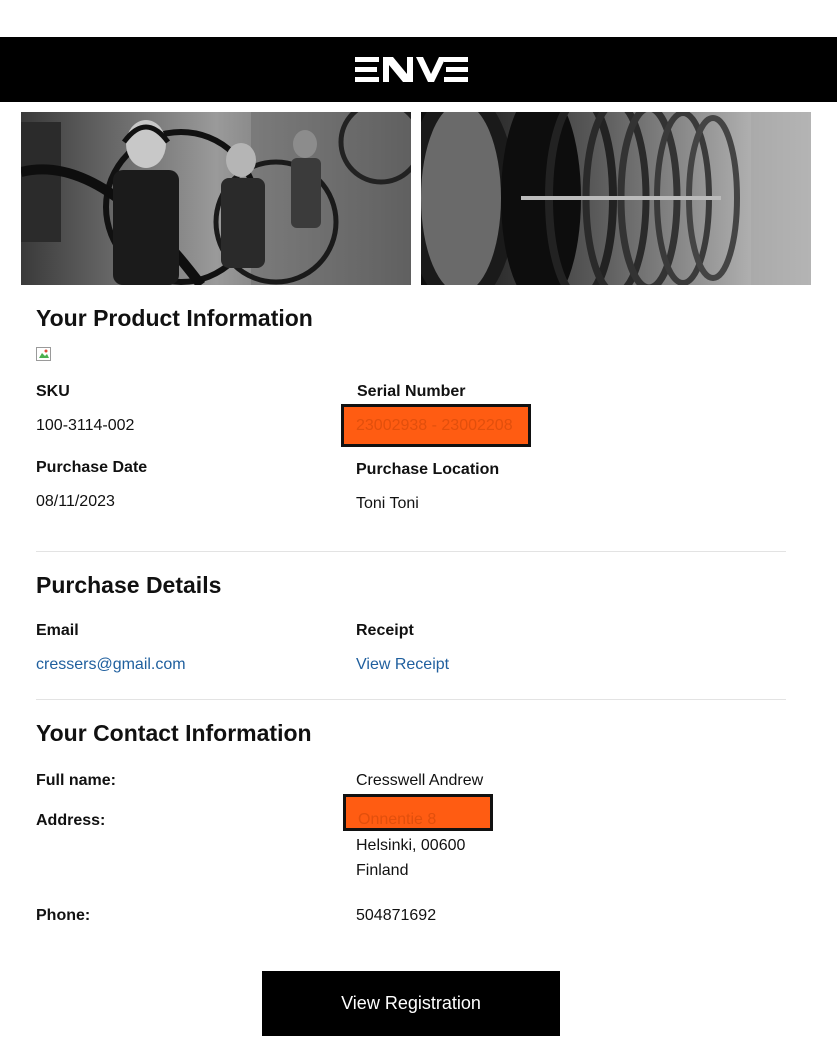 Image resolution: width=837 pixels, height=1056 pixels. Describe the element at coordinates (174, 733) in the screenshot. I see `contact-info-heading: Your Contact Information` at that location.